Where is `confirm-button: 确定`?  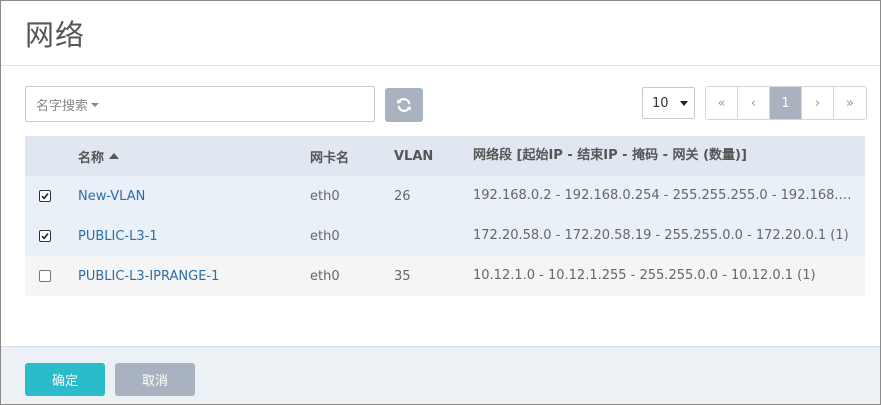 confirm-button: 确定 is located at coordinates (65, 379).